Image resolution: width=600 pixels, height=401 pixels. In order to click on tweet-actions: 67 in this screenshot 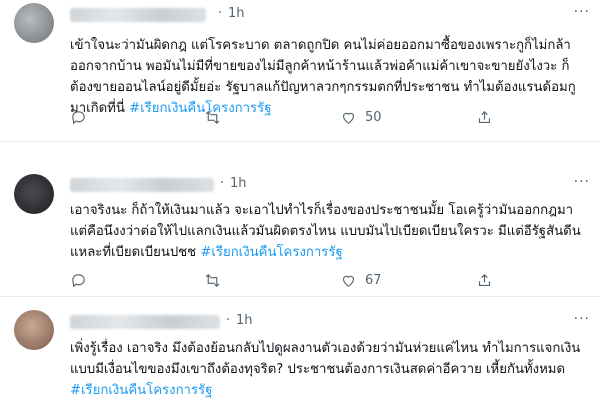, I will do `click(330, 282)`.